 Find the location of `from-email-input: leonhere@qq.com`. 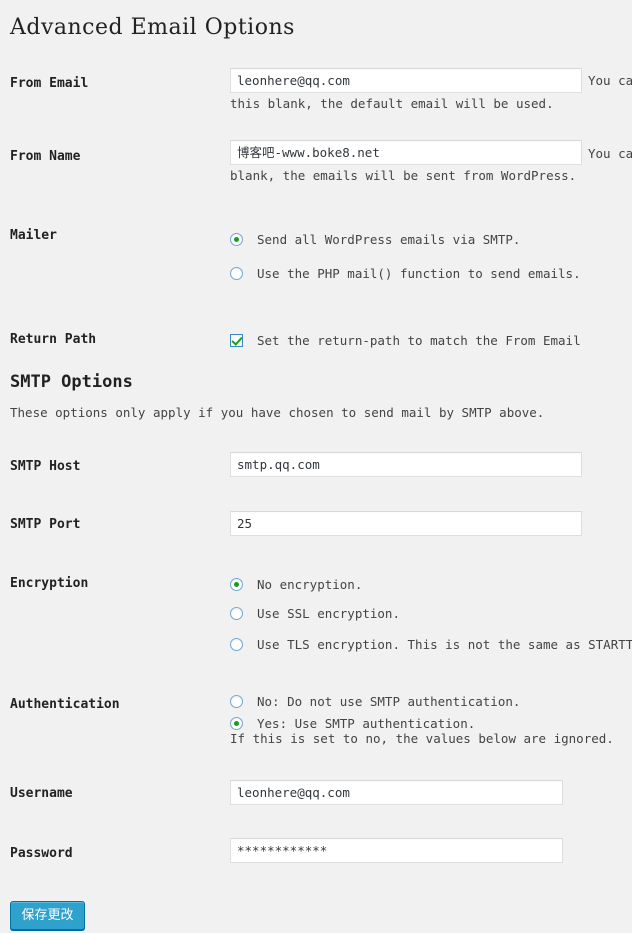

from-email-input: leonhere@qq.com is located at coordinates (406, 80).